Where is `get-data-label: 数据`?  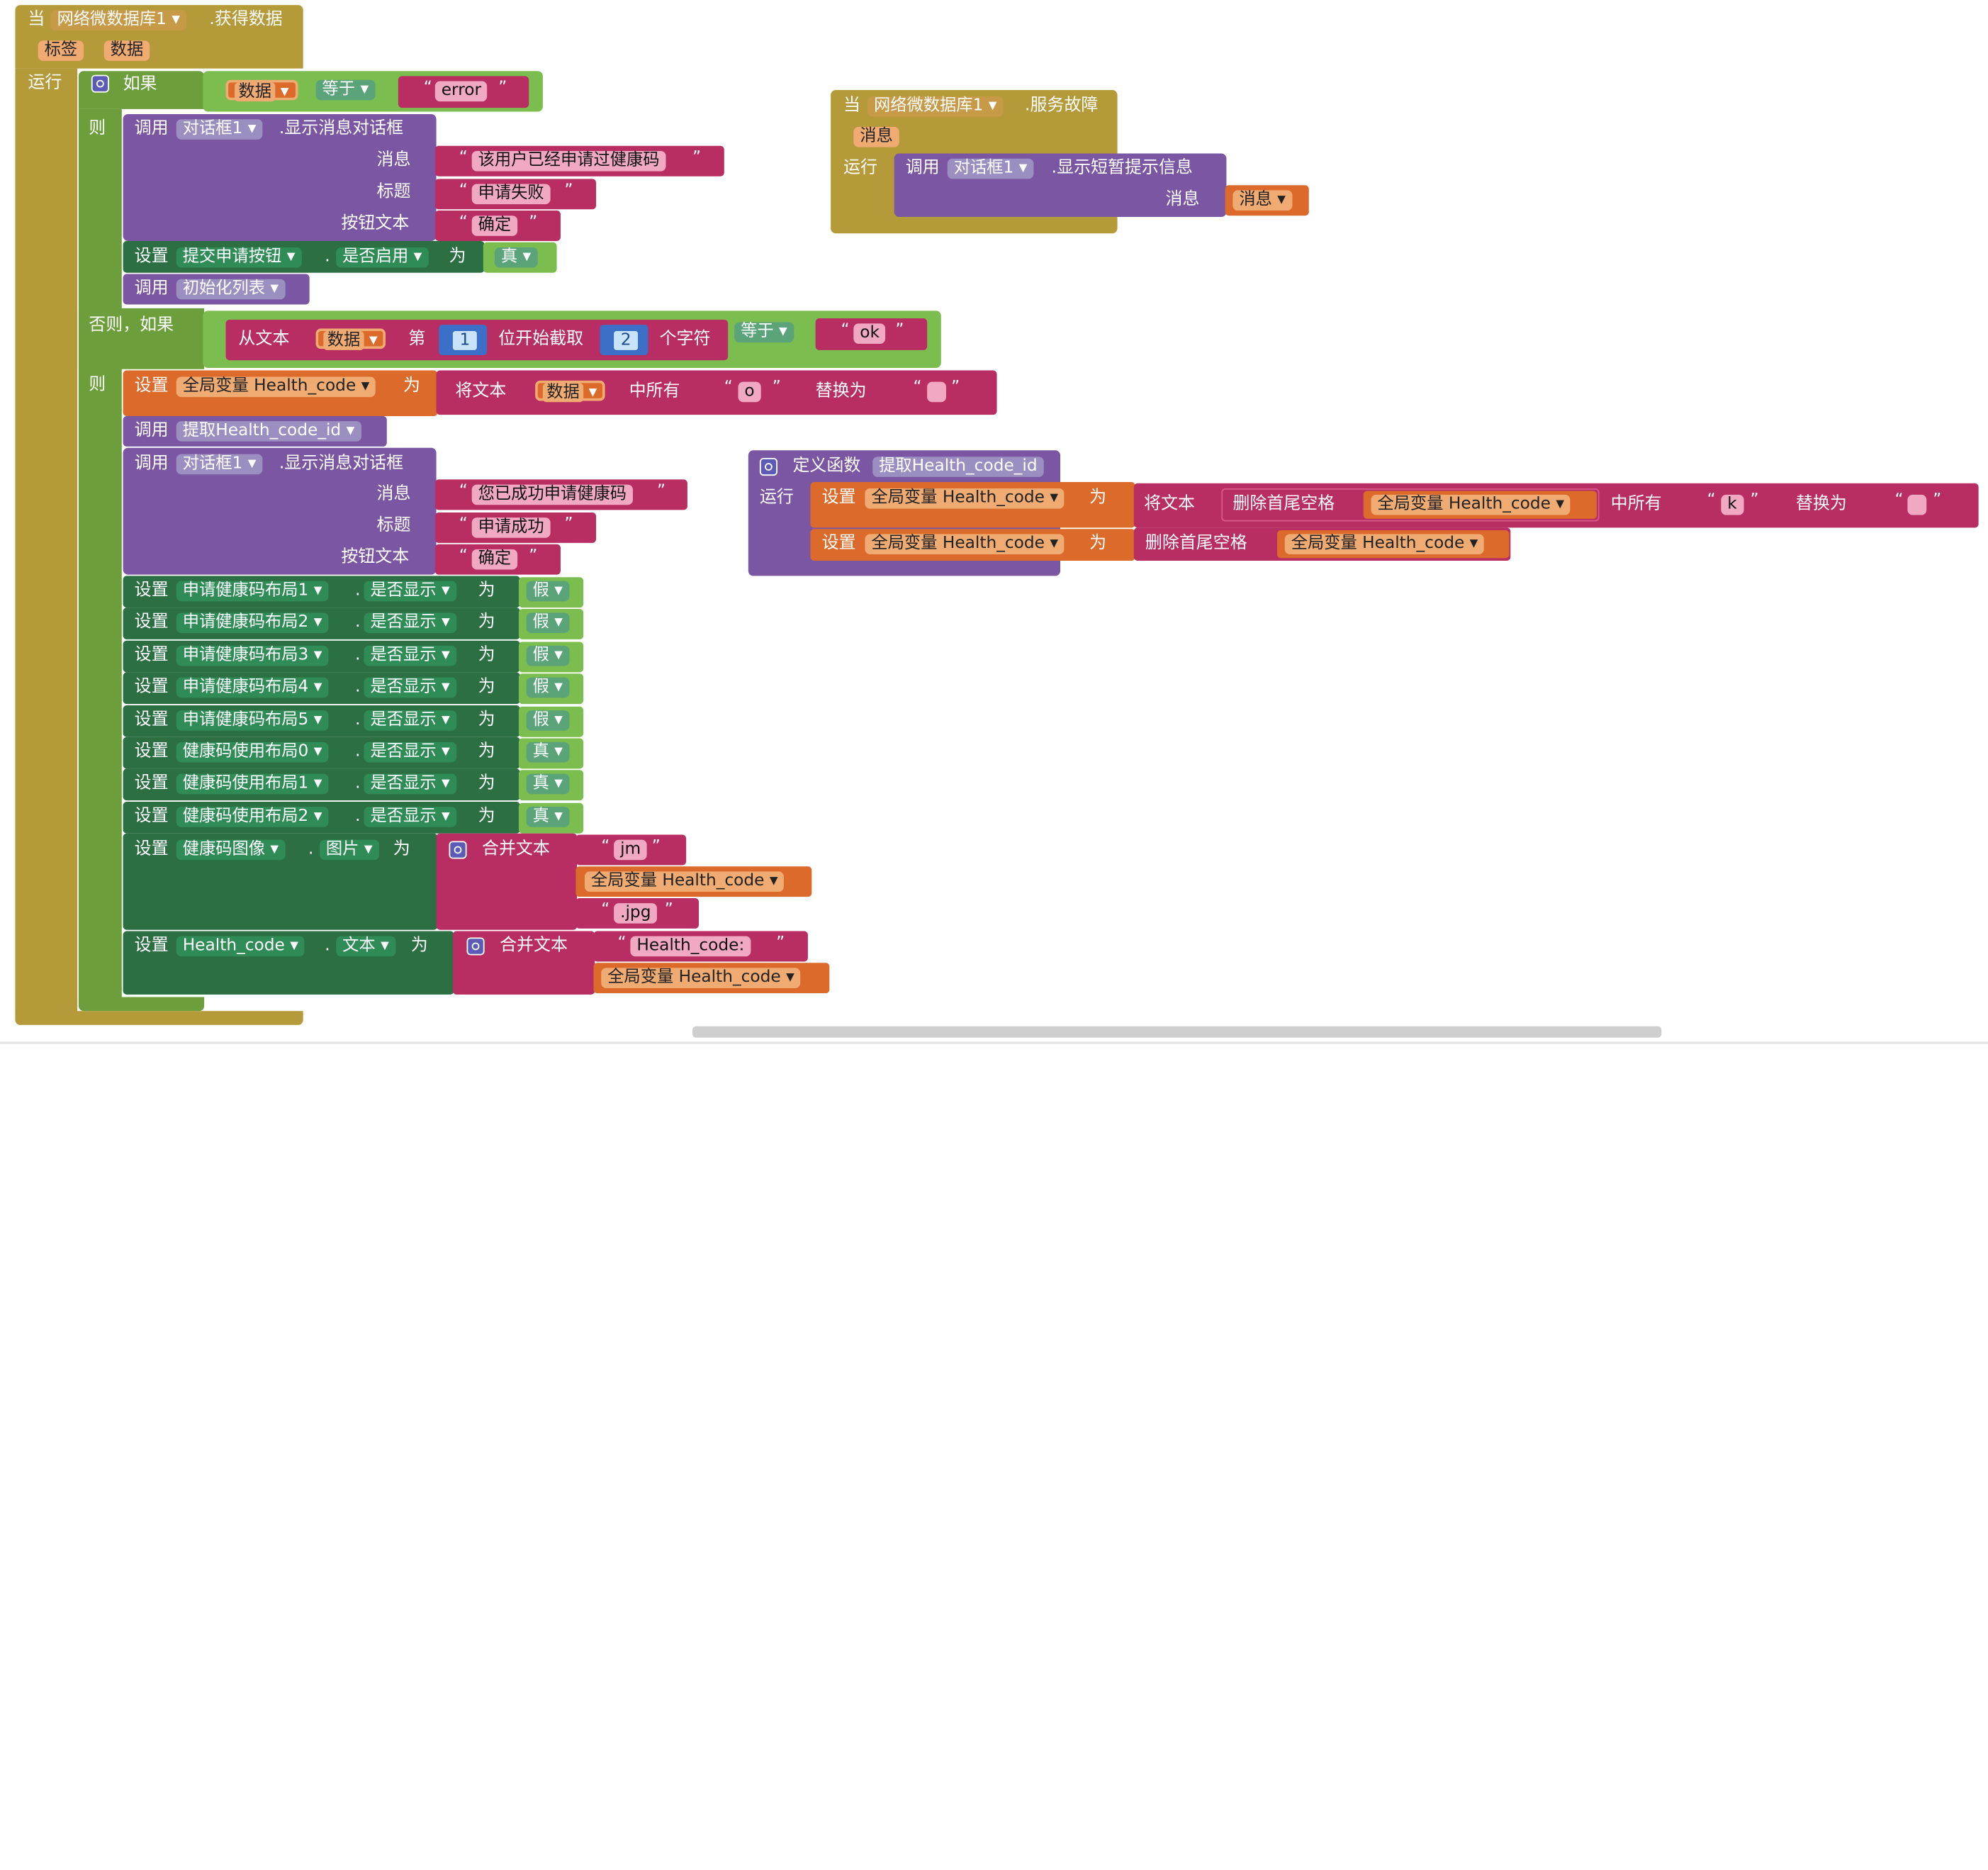 get-data-label: 数据 is located at coordinates (343, 340).